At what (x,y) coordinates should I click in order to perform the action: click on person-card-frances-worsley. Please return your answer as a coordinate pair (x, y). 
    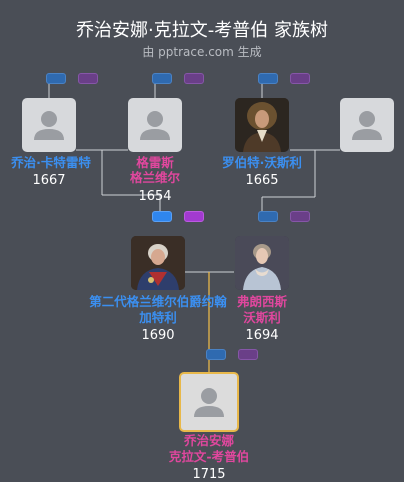
    Looking at the image, I should click on (262, 263).